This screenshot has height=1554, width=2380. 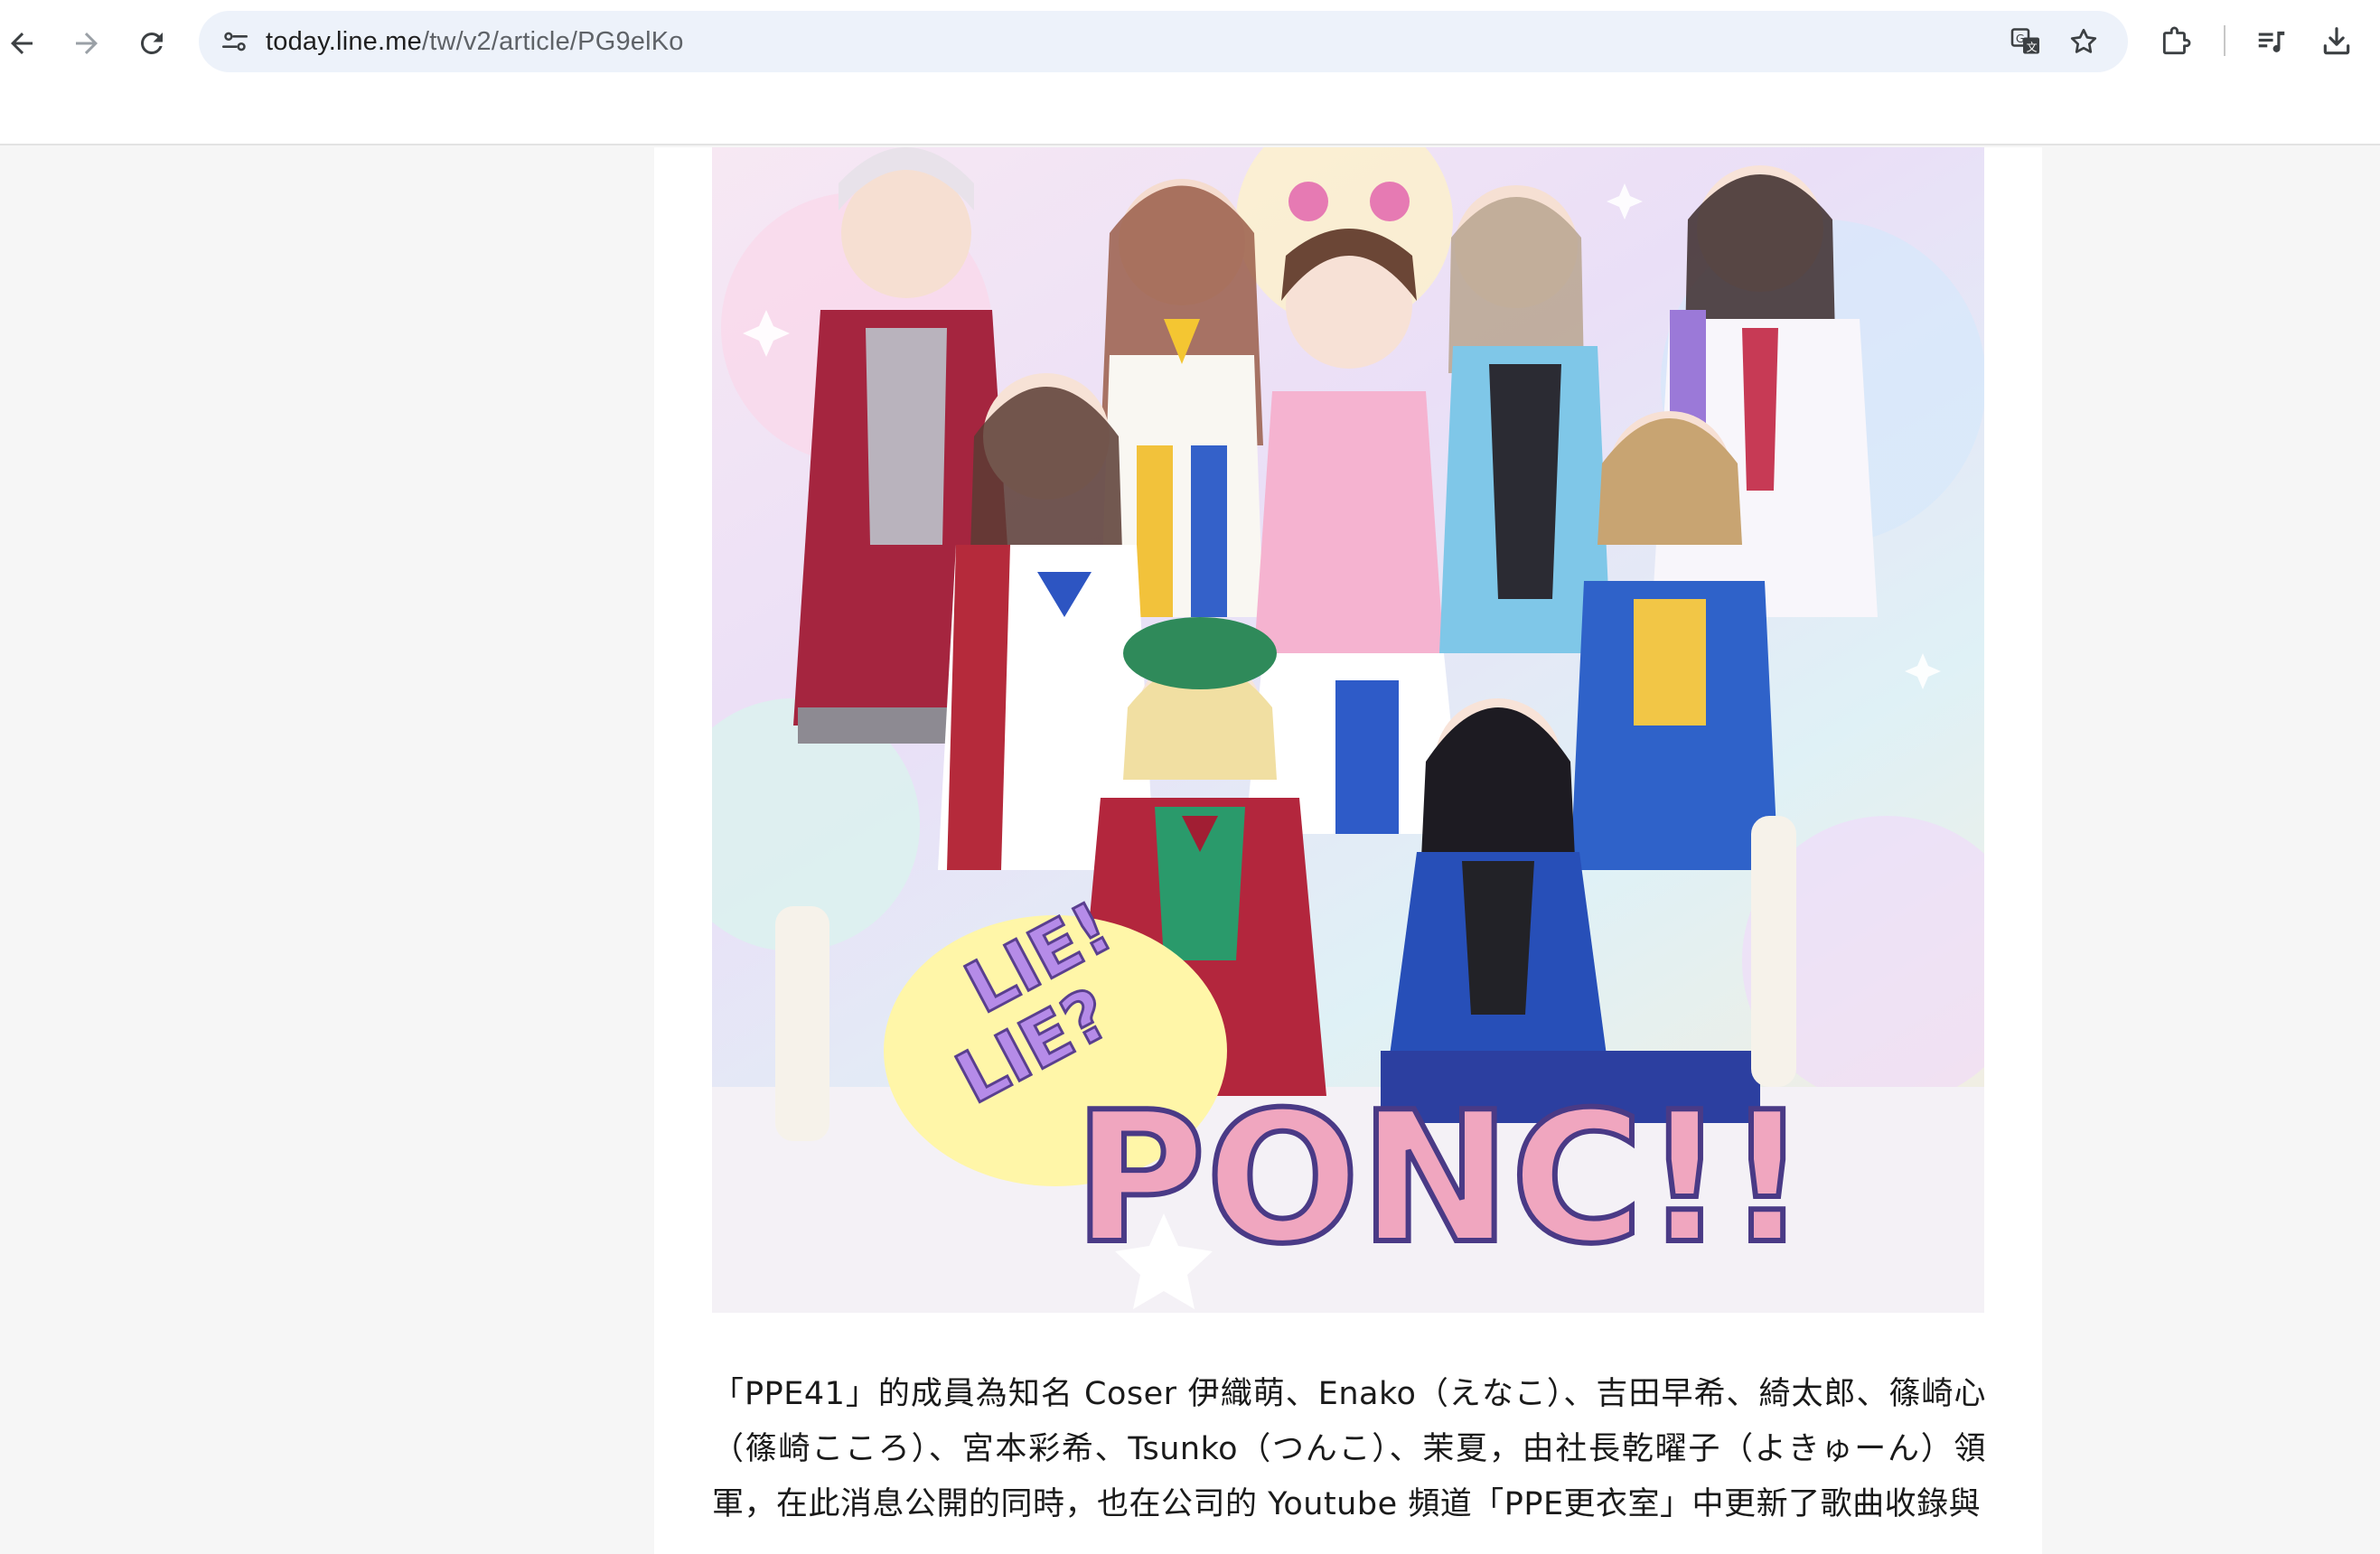 I want to click on reload-button, so click(x=152, y=43).